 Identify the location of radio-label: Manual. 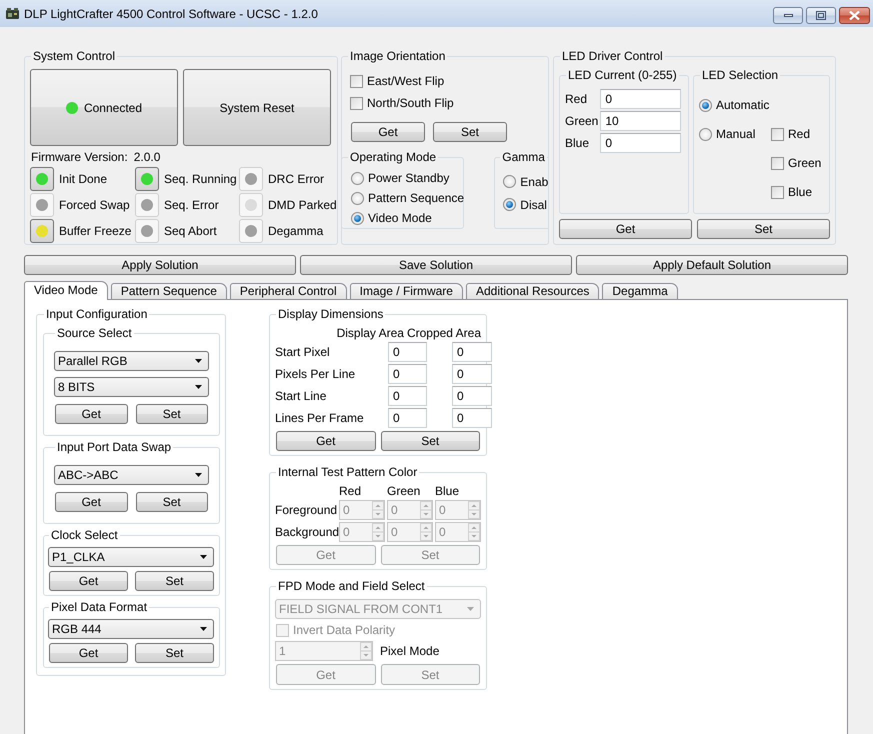
(736, 134).